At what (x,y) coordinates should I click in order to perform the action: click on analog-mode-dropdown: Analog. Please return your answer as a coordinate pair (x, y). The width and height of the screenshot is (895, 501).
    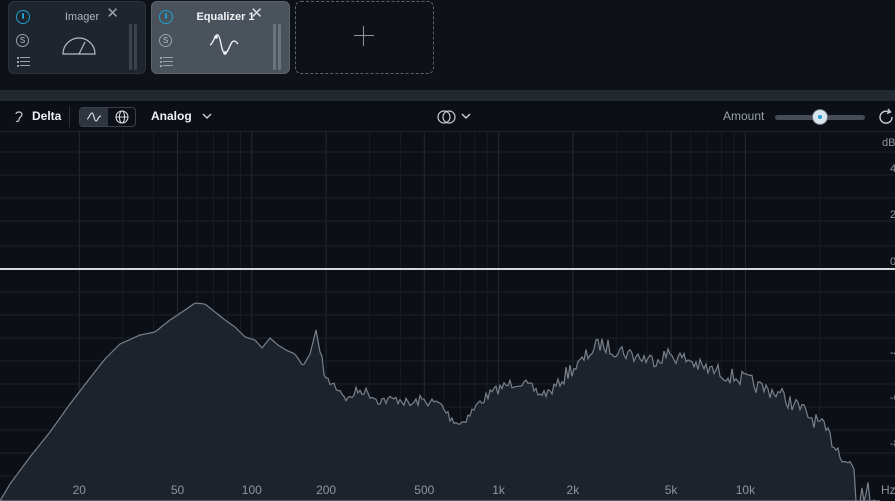
    Looking at the image, I should click on (171, 116).